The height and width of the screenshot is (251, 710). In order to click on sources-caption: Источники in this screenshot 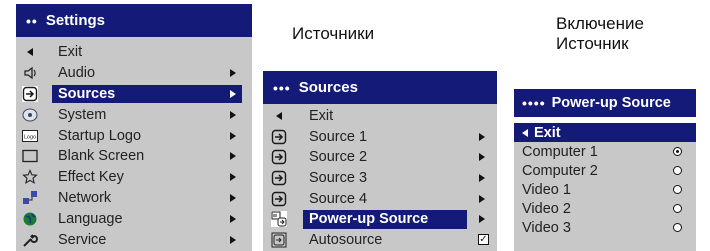, I will do `click(333, 33)`.